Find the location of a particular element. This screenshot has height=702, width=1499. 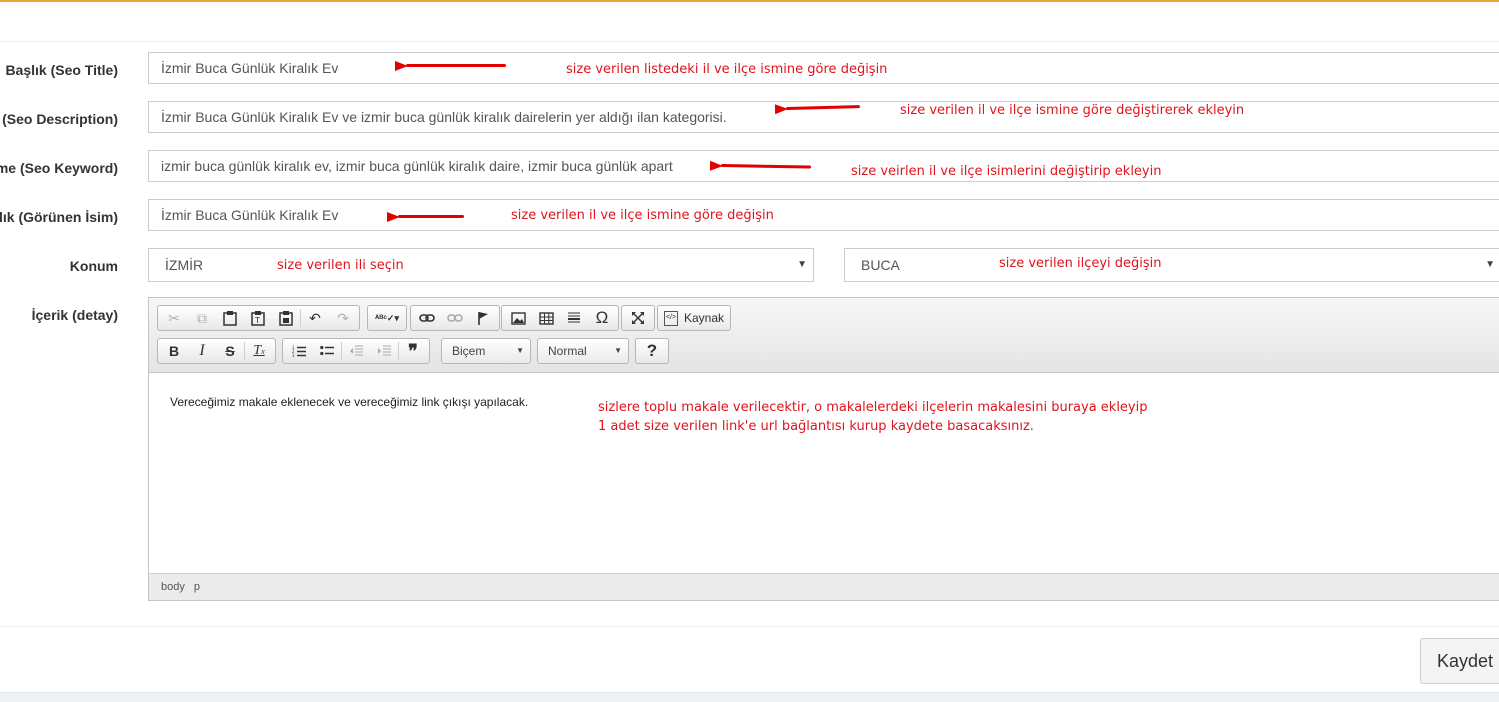

header-divider is located at coordinates (749, 41).